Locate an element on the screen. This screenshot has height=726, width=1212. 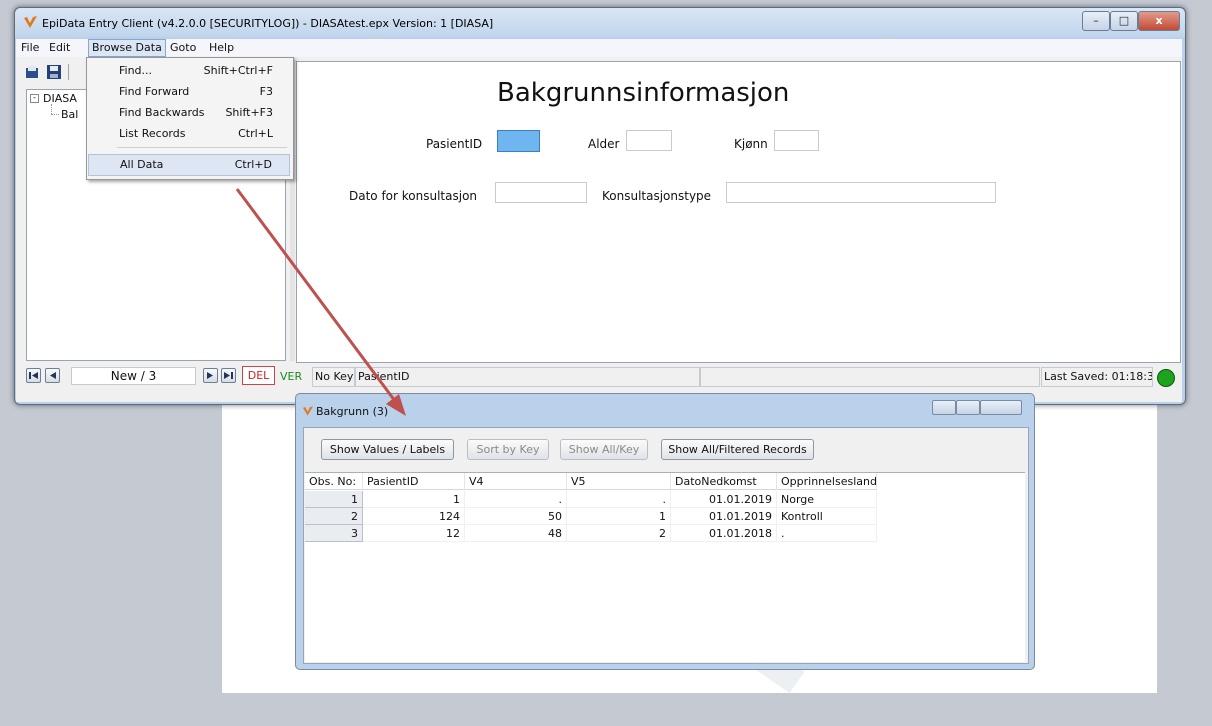
prev-record-icon is located at coordinates (53, 375).